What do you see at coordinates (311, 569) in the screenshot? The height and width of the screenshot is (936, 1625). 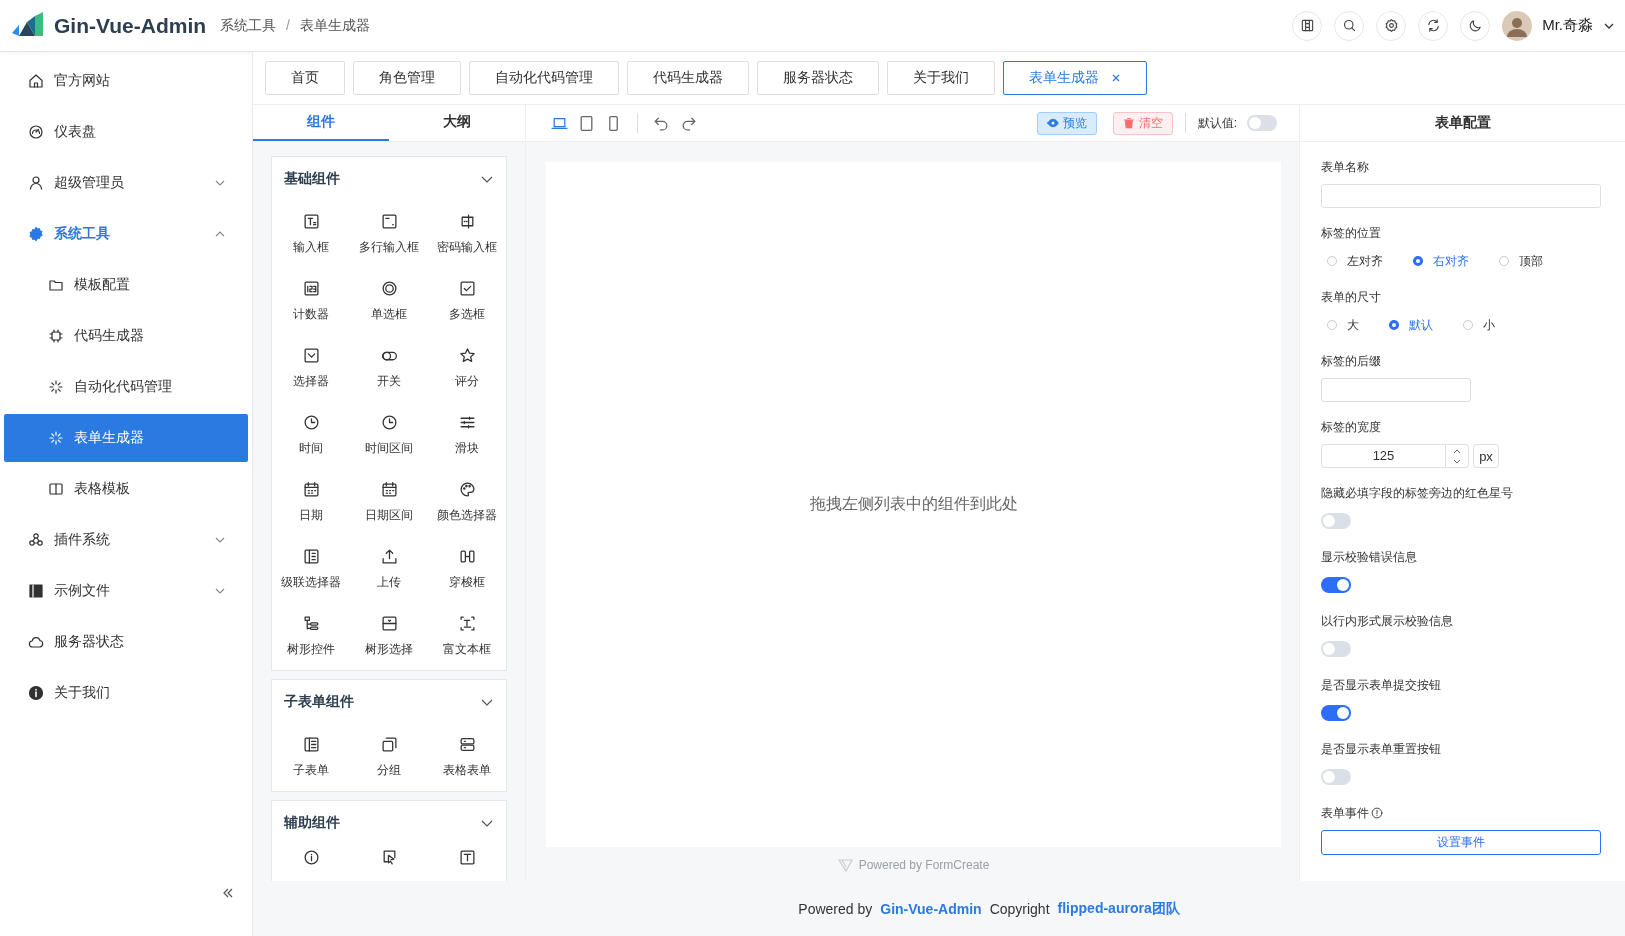 I see `component-item: 级联选择器` at bounding box center [311, 569].